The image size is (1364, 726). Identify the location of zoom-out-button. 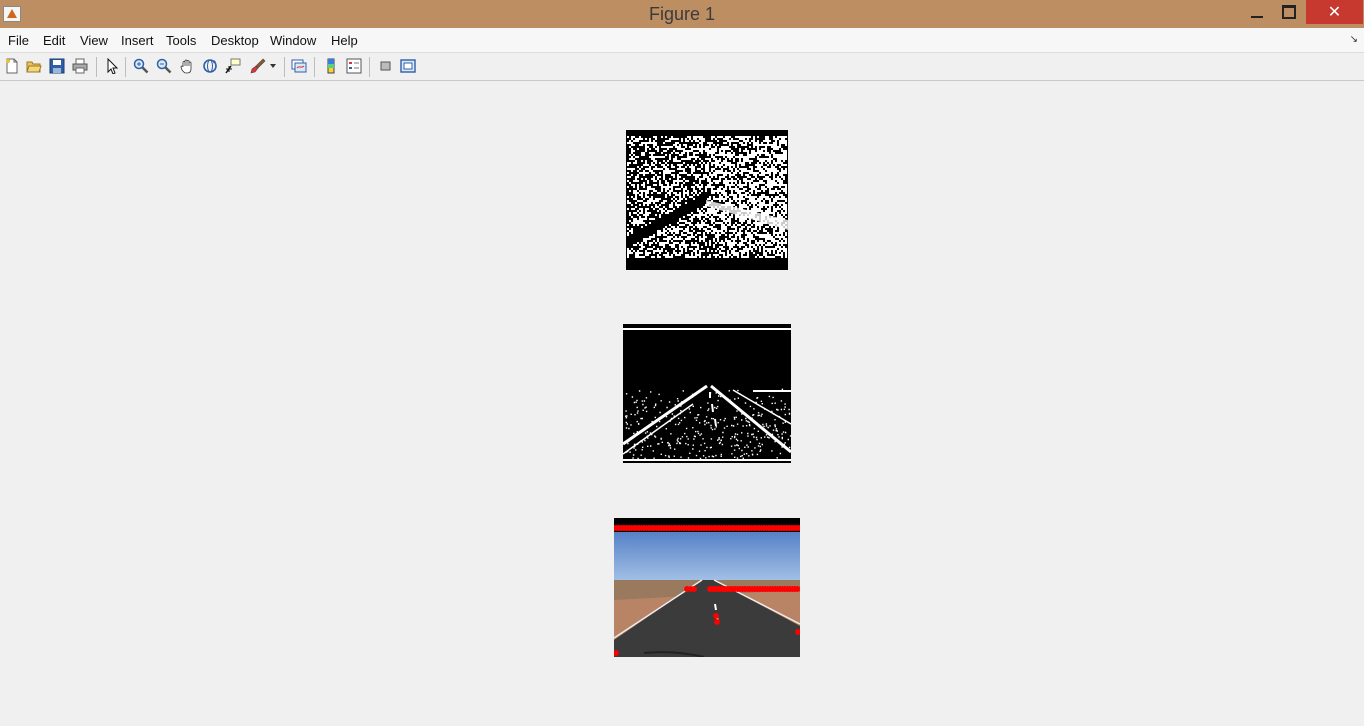
(164, 66).